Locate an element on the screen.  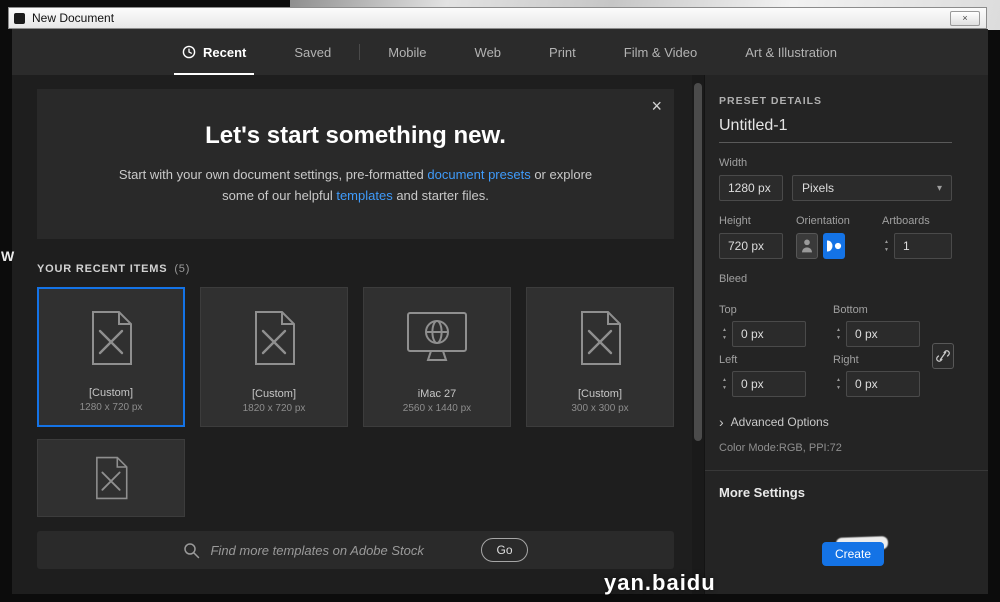
window-close-button: × is located at coordinates (965, 18).